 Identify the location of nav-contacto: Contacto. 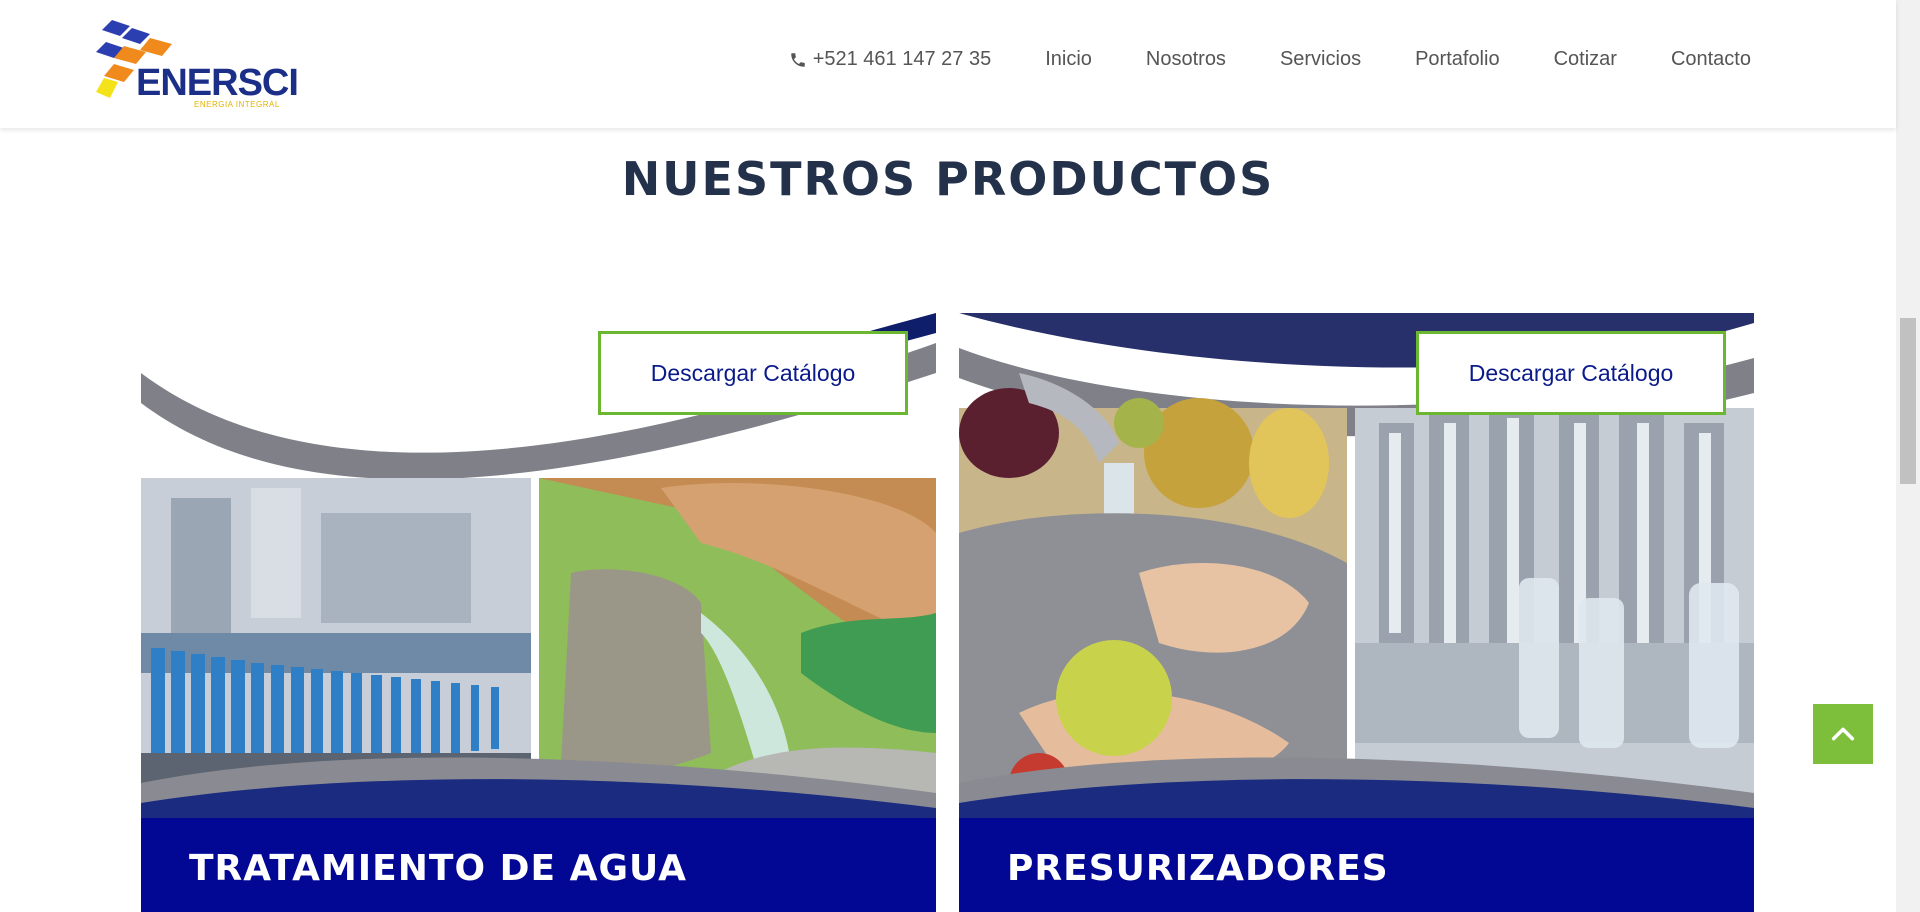
(1711, 59).